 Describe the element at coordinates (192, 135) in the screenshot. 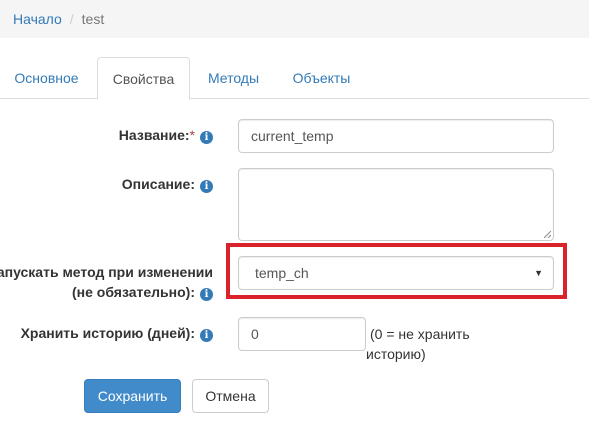

I see `required-asterisk: *` at that location.